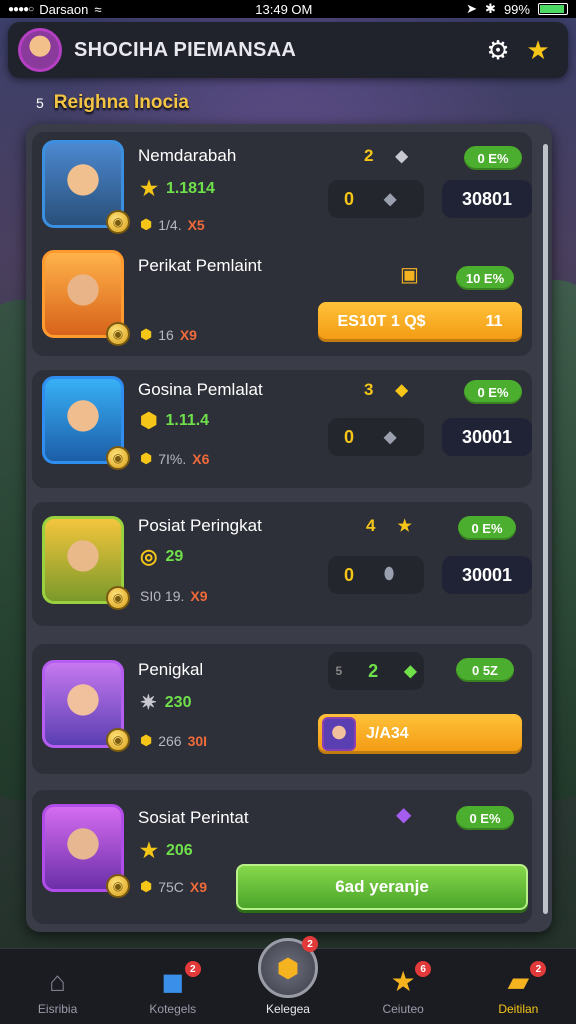 Image resolution: width=576 pixels, height=1024 pixels. What do you see at coordinates (187, 155) in the screenshot?
I see `player-name: Nemdarabah` at bounding box center [187, 155].